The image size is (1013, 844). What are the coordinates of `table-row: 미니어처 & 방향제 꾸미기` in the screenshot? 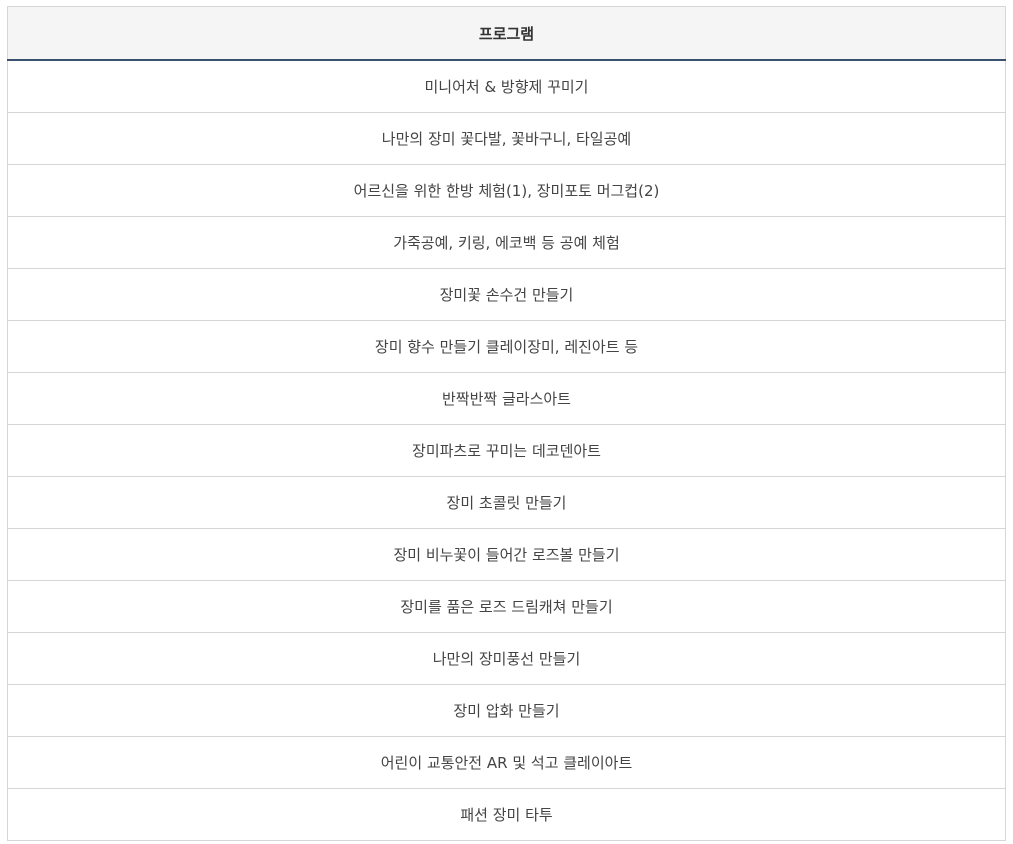 It's located at (506, 86).